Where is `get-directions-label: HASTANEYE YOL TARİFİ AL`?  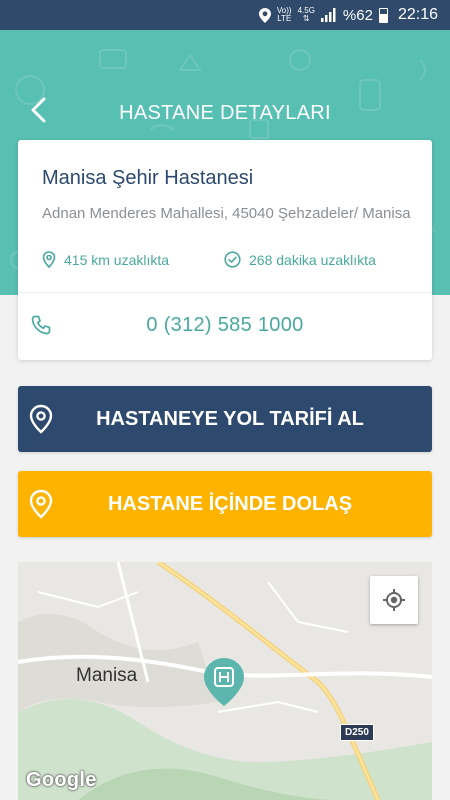
get-directions-label: HASTANEYE YOL TARİFİ AL is located at coordinates (230, 418).